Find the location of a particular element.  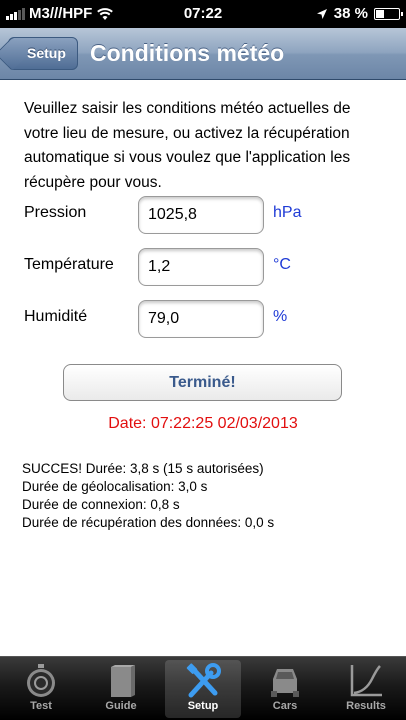

back-button: Setup is located at coordinates (43, 53).